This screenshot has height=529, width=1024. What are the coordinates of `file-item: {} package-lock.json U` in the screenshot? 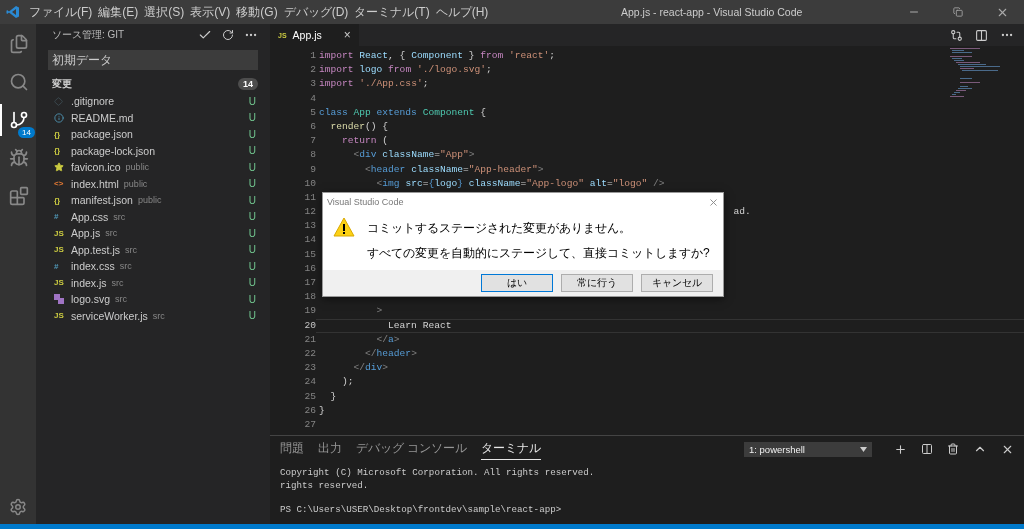 It's located at (153, 150).